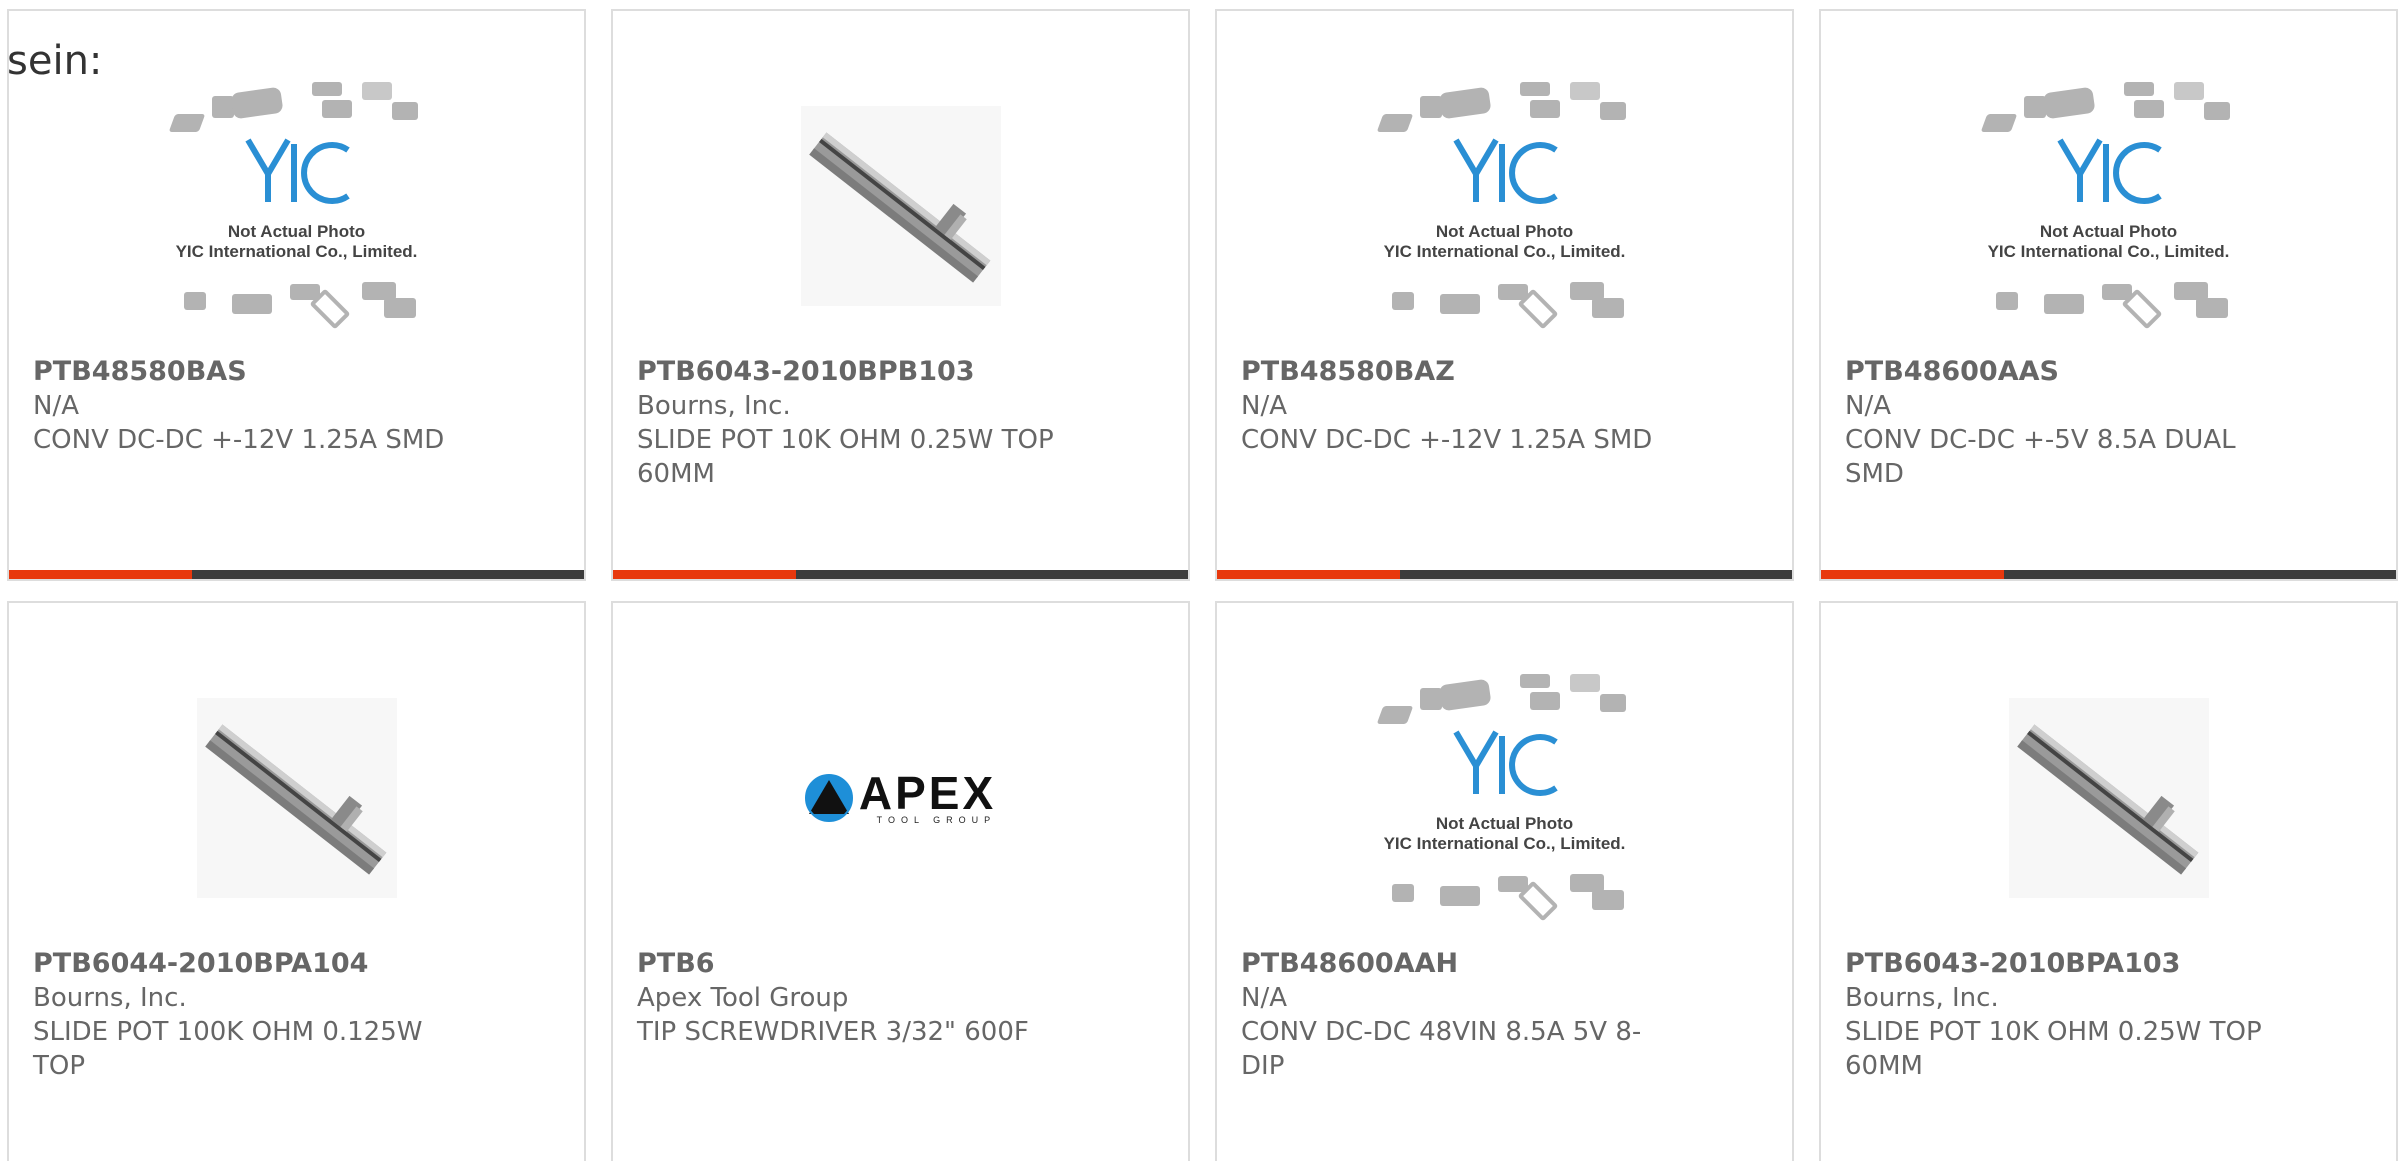 The height and width of the screenshot is (1161, 2400). I want to click on part-number: PTB6043-2010BPA103, so click(2060, 964).